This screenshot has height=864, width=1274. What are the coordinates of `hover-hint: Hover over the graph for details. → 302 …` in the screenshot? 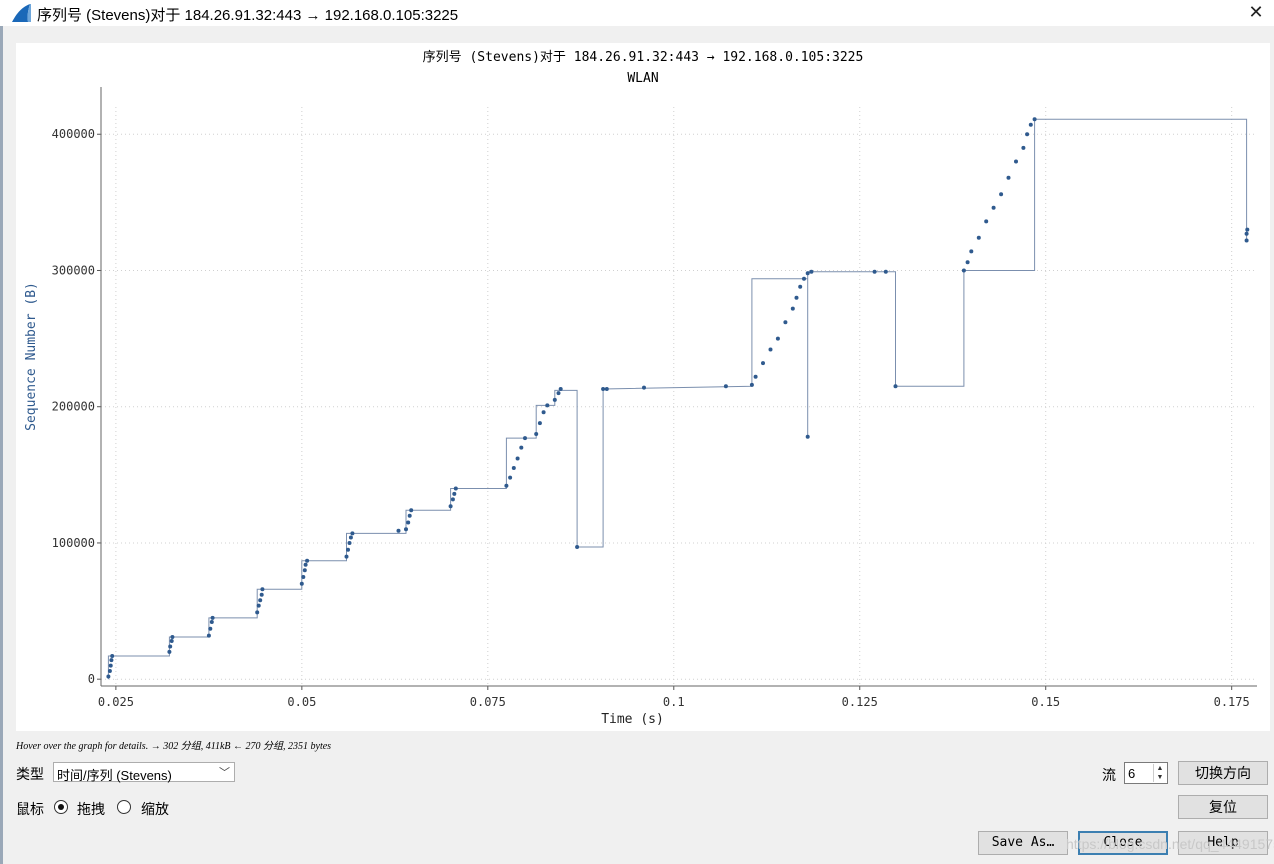 It's located at (174, 746).